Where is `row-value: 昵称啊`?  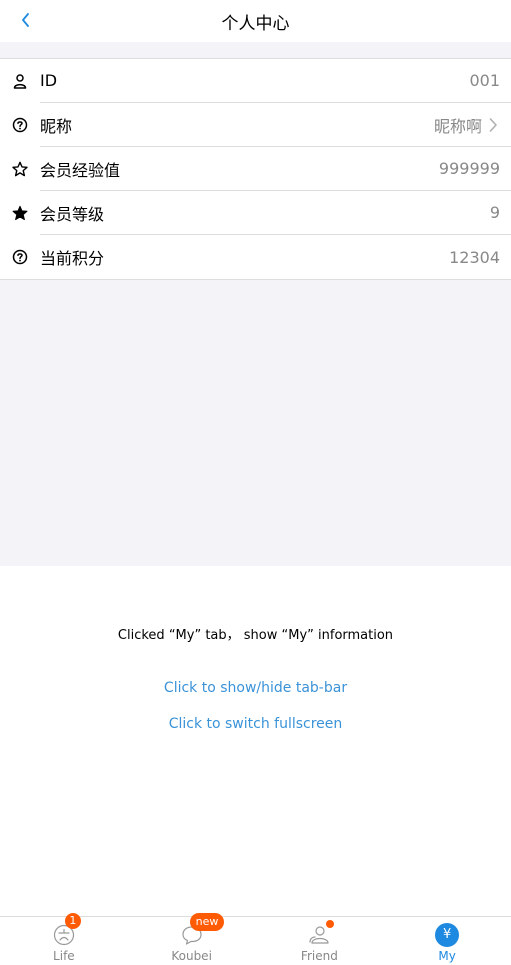
row-value: 昵称啊 is located at coordinates (457, 126).